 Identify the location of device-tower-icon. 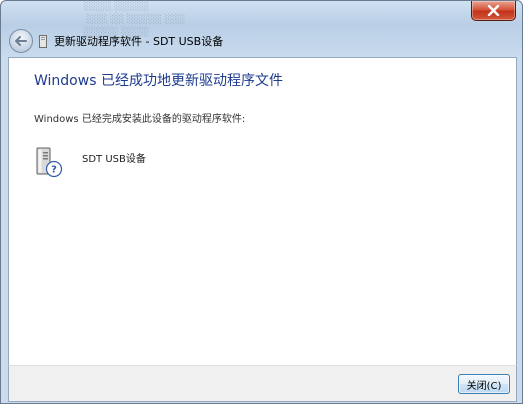
(43, 41).